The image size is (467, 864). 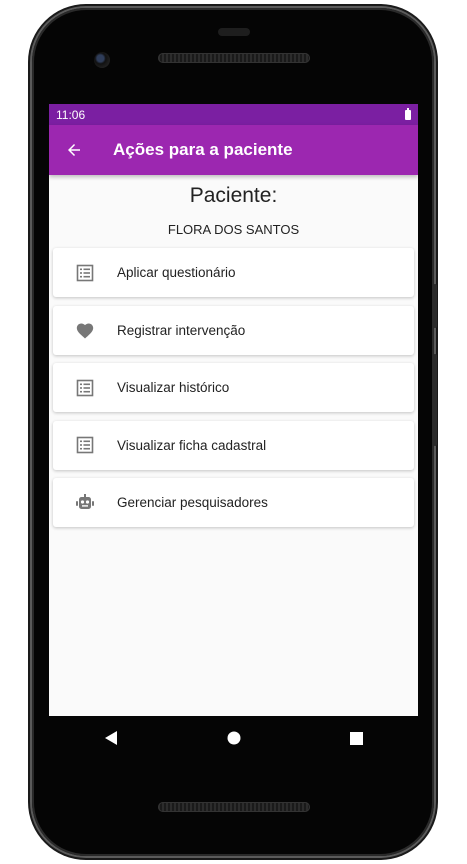 I want to click on back-triangle-icon, so click(x=110, y=738).